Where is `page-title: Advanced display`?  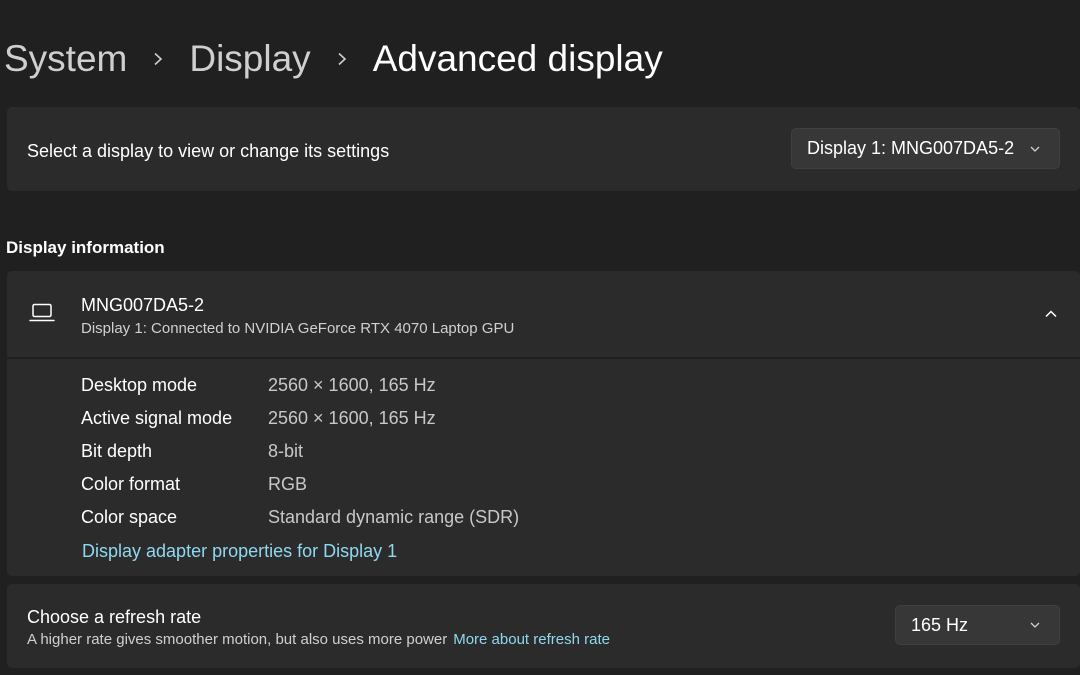
page-title: Advanced display is located at coordinates (517, 58).